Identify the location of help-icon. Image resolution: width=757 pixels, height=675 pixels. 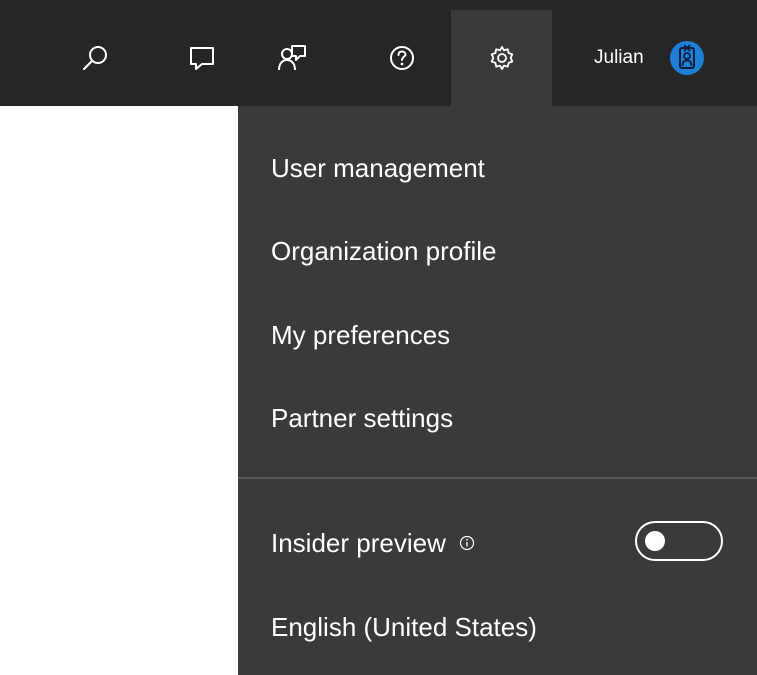
(402, 58).